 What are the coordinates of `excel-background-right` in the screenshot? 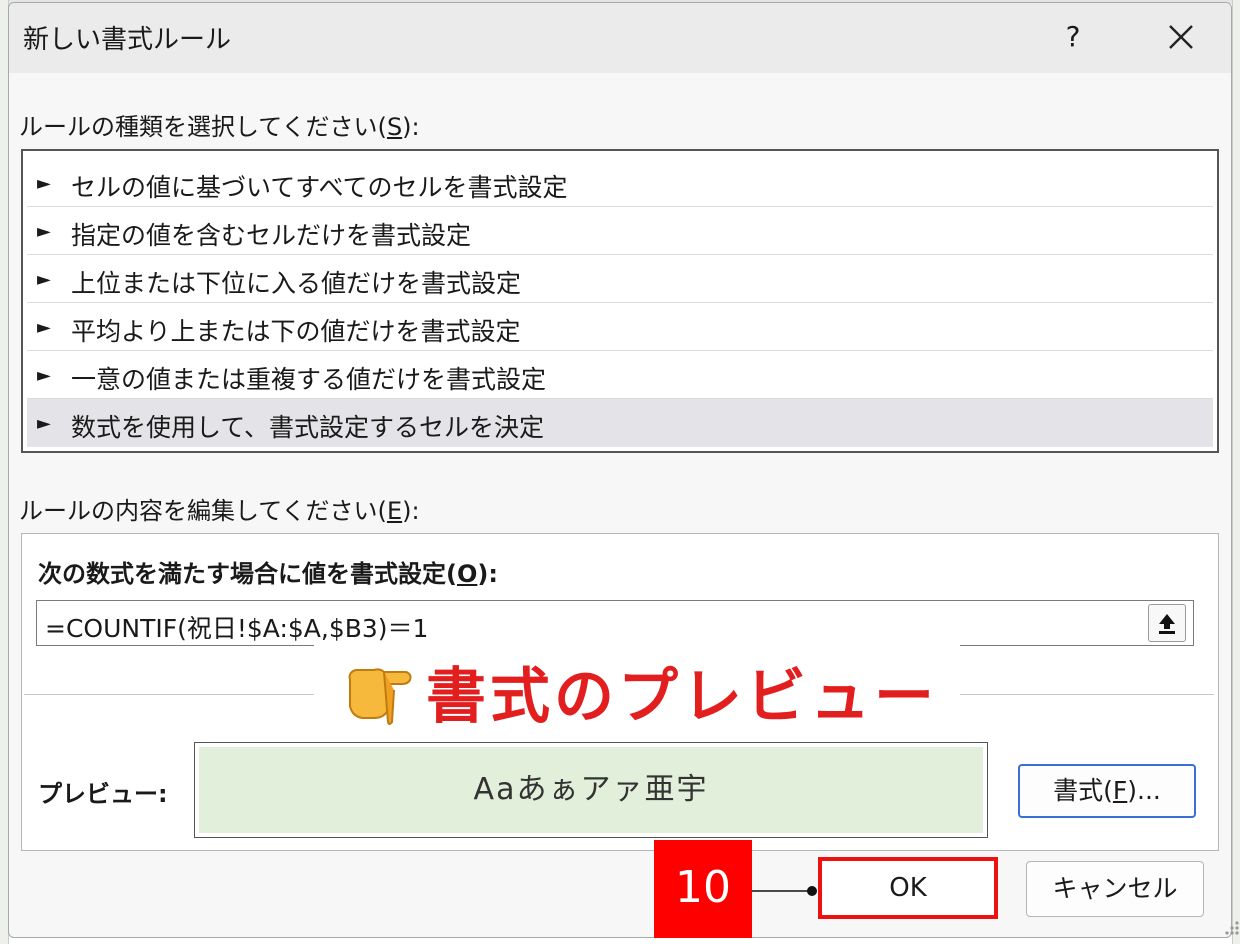 It's located at (1236, 472).